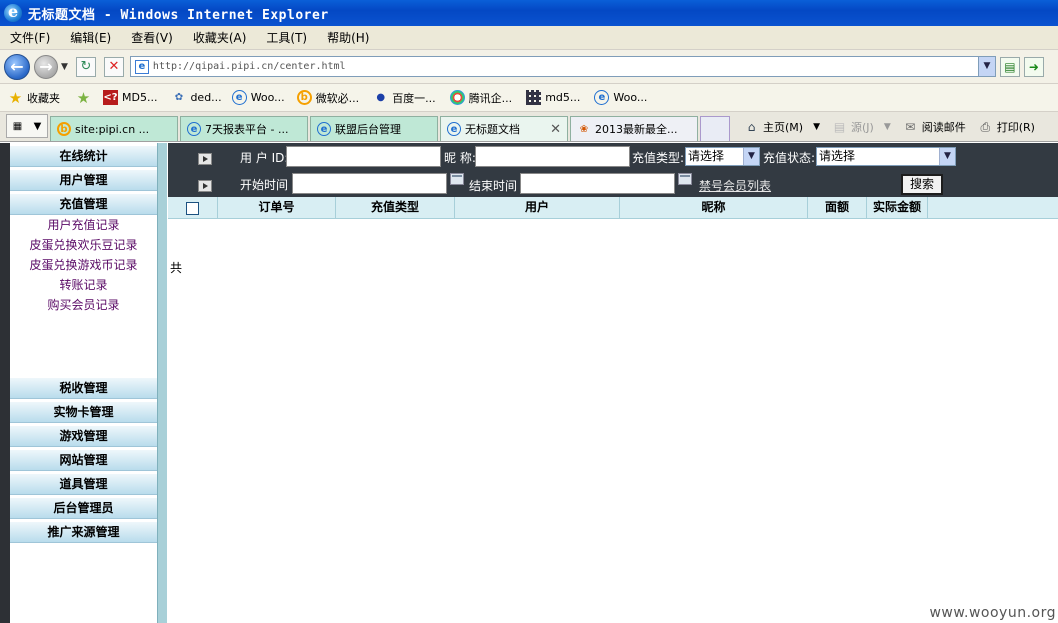 This screenshot has height=623, width=1058. I want to click on col-recharge-type: 充值类型, so click(395, 208).